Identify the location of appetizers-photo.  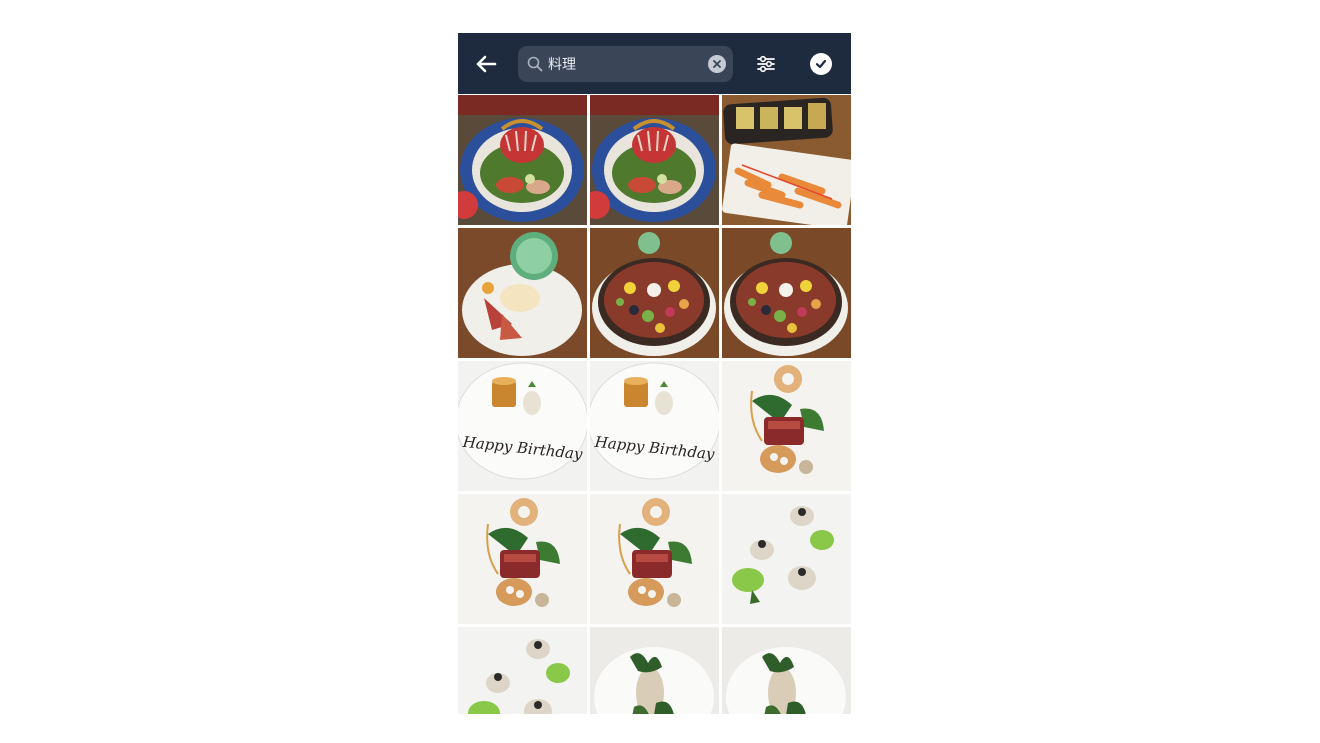
(786, 160).